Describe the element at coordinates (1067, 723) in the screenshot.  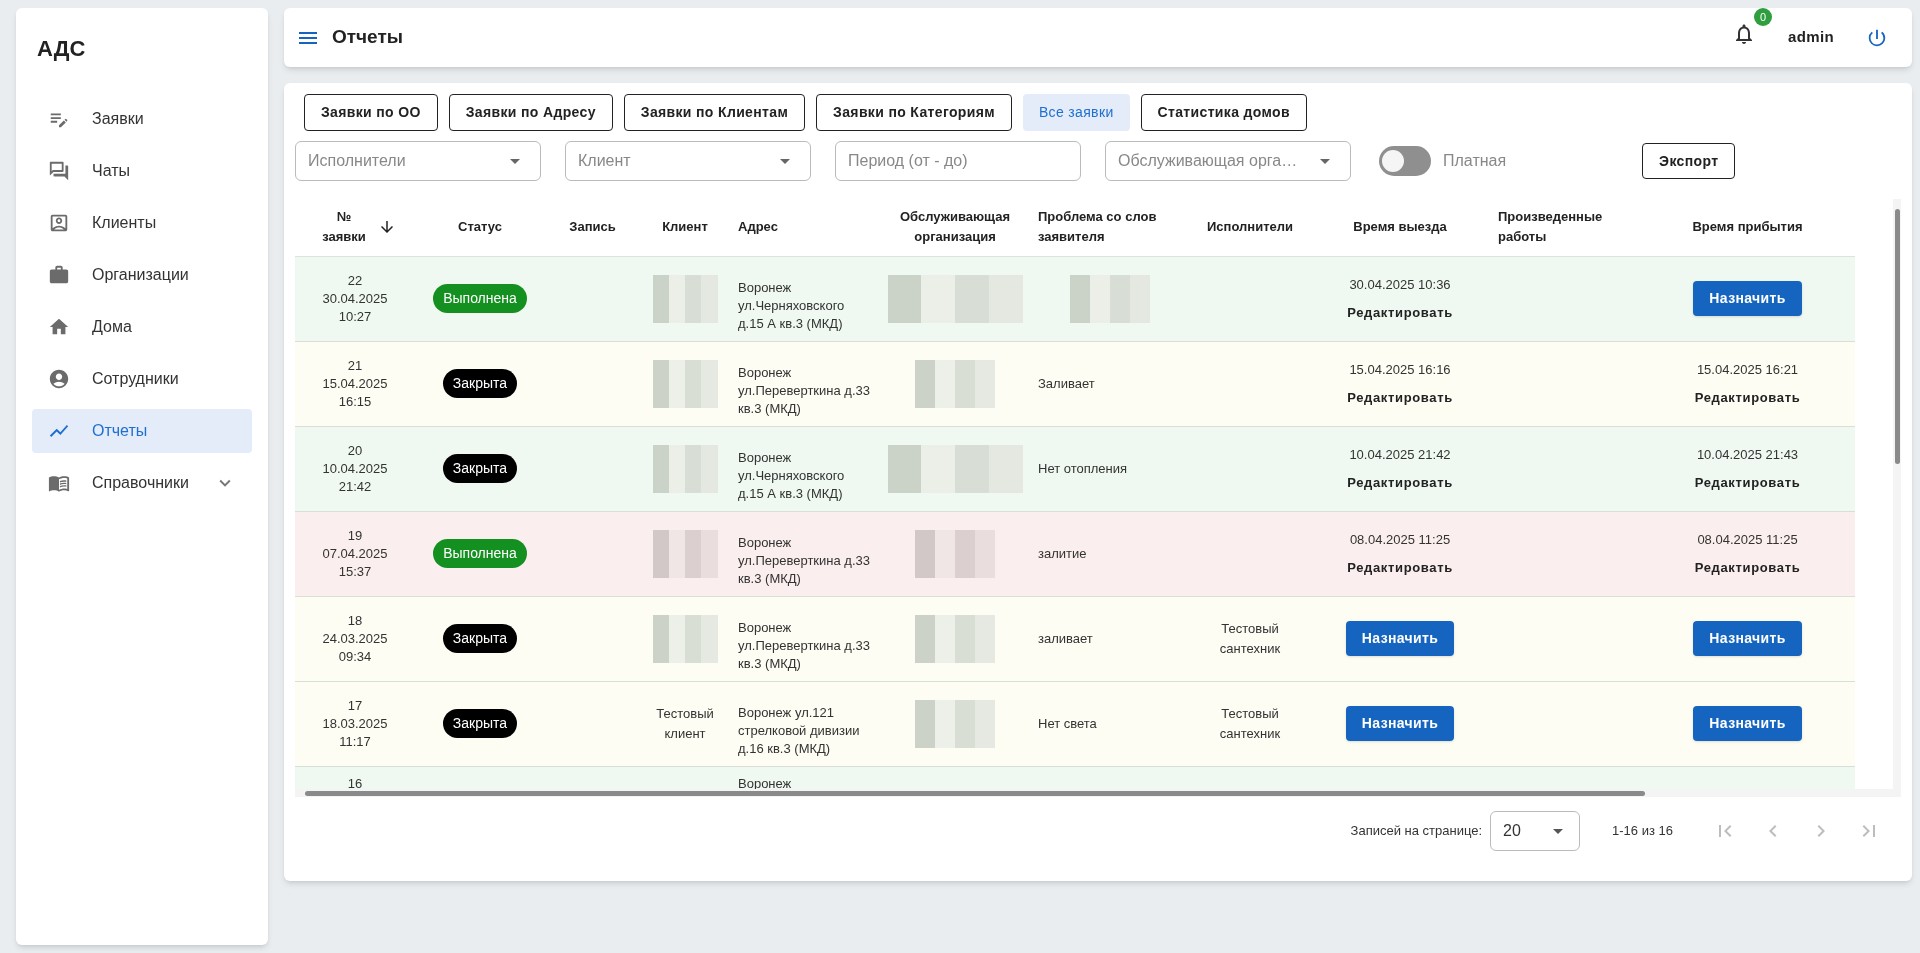
I see `table-cell-text: Нет света` at that location.